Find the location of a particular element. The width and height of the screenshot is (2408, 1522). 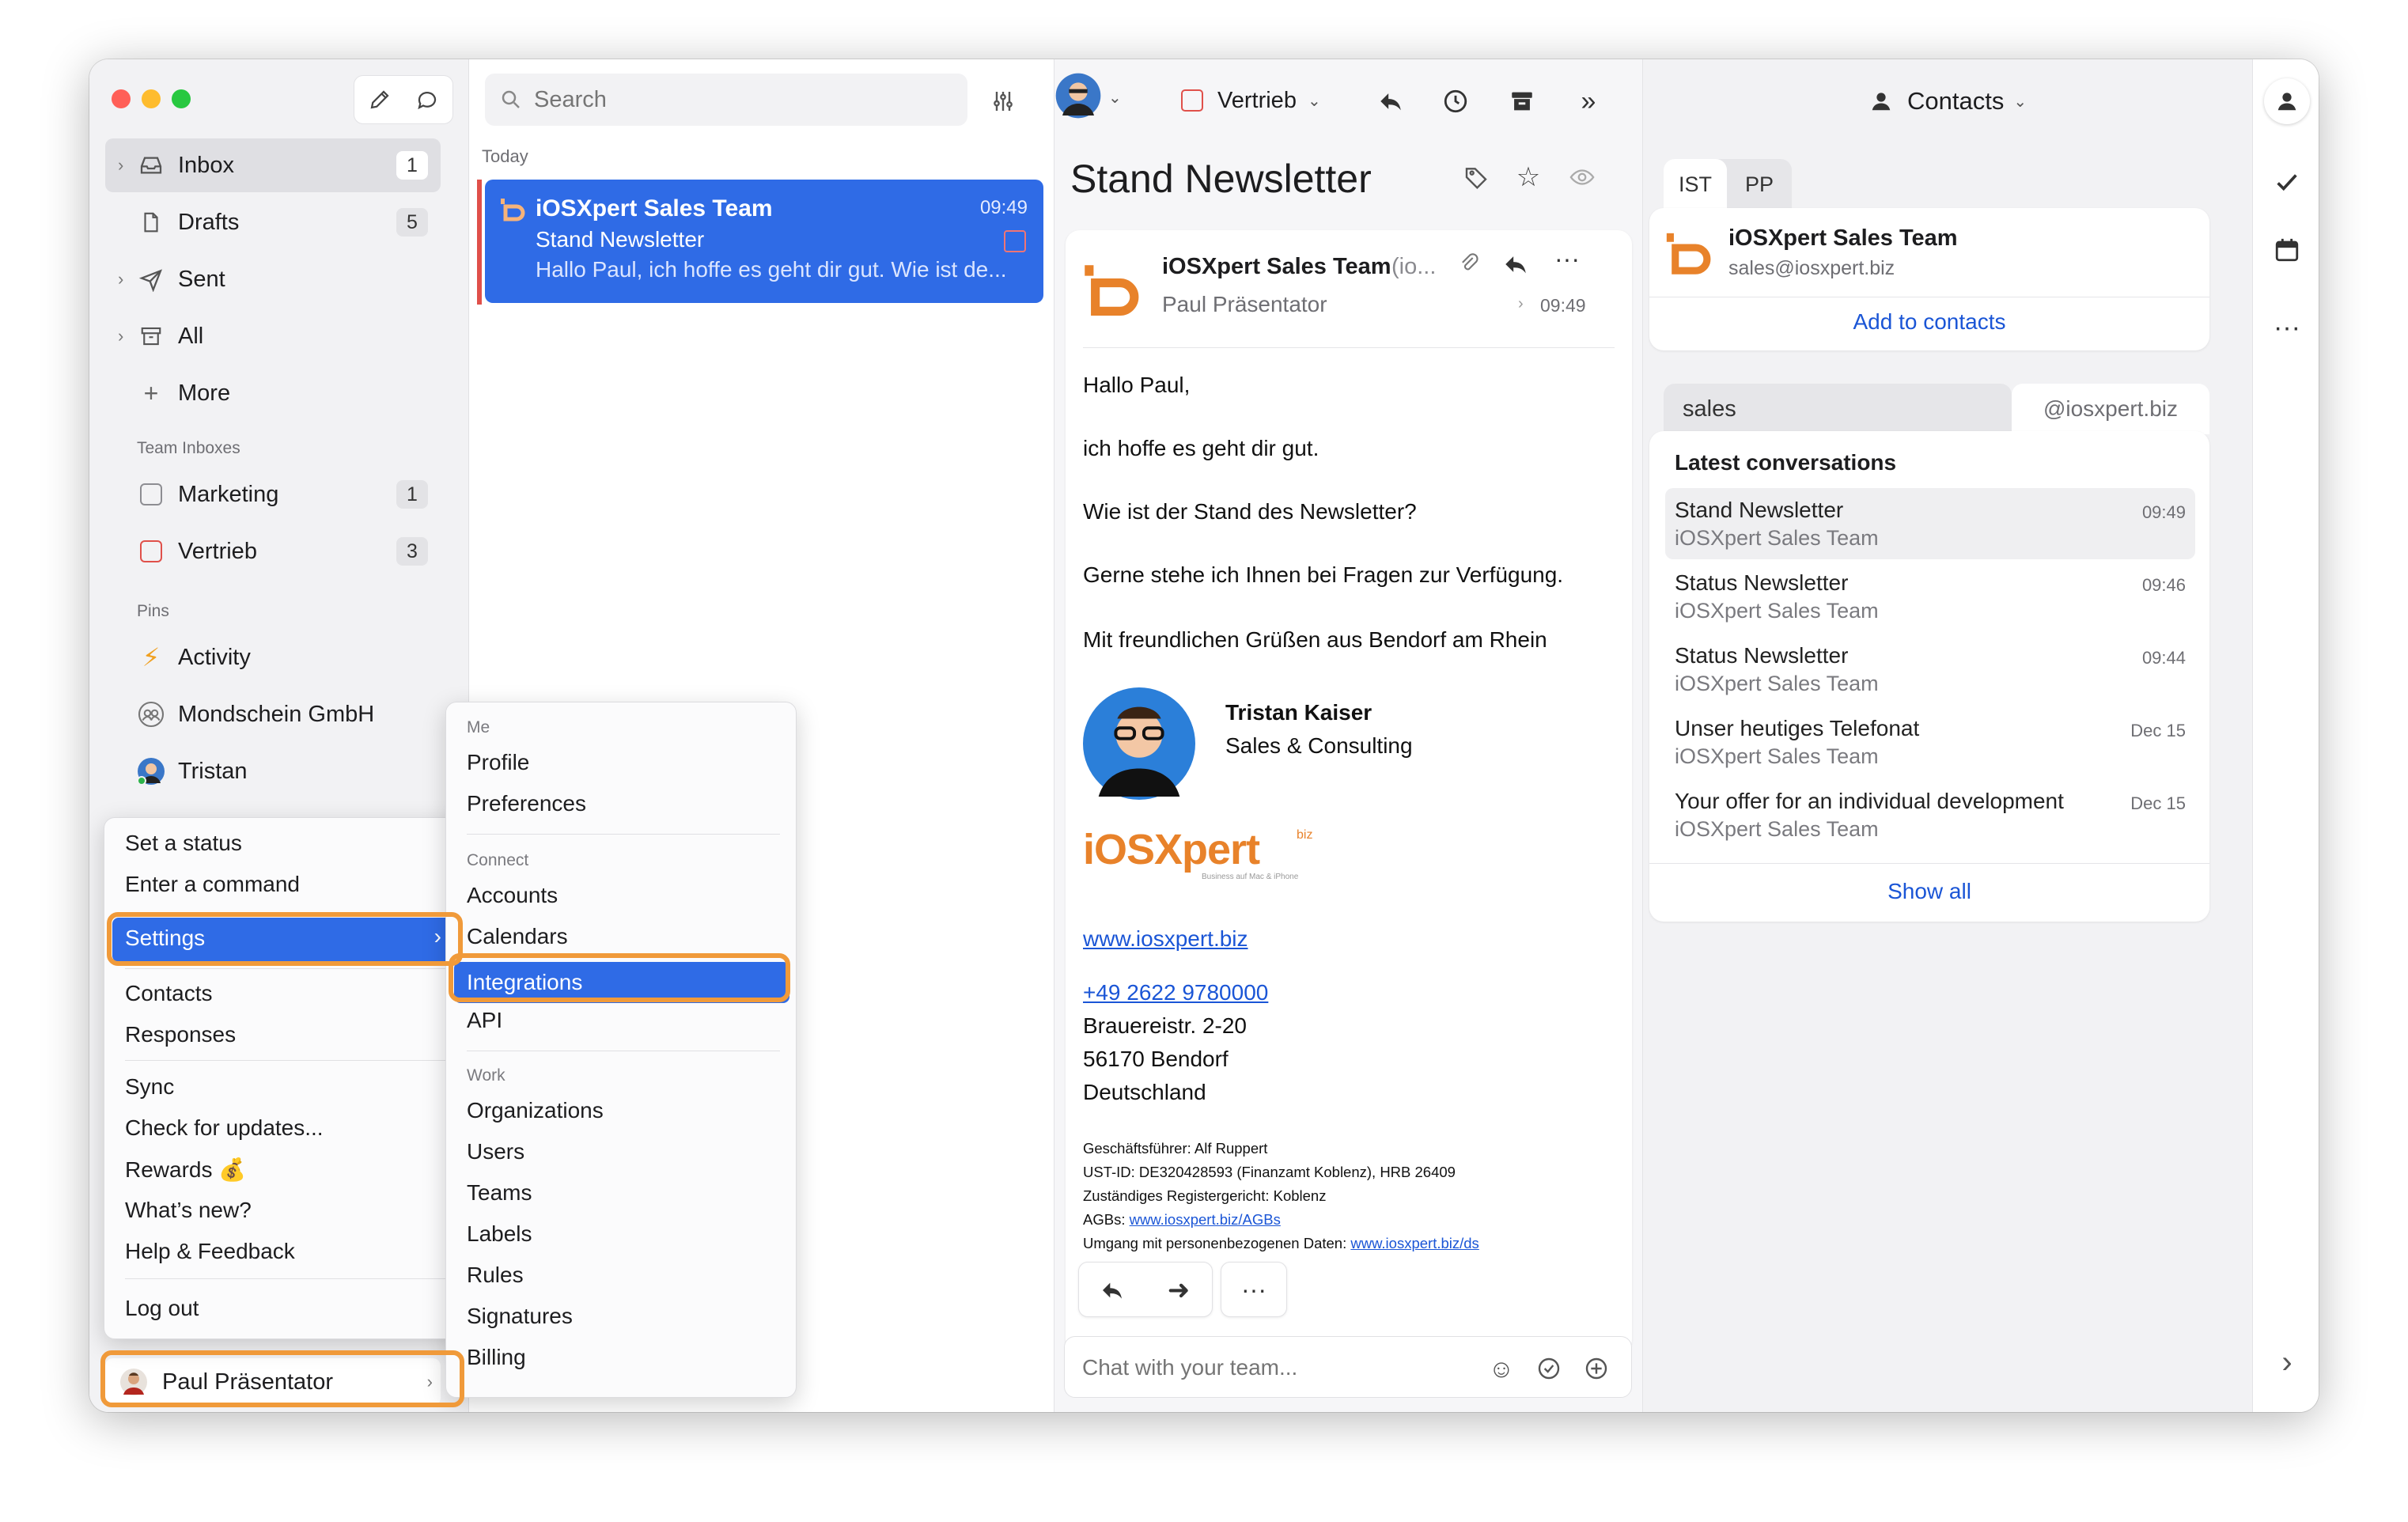

show-all-button: Show all is located at coordinates (1929, 891).